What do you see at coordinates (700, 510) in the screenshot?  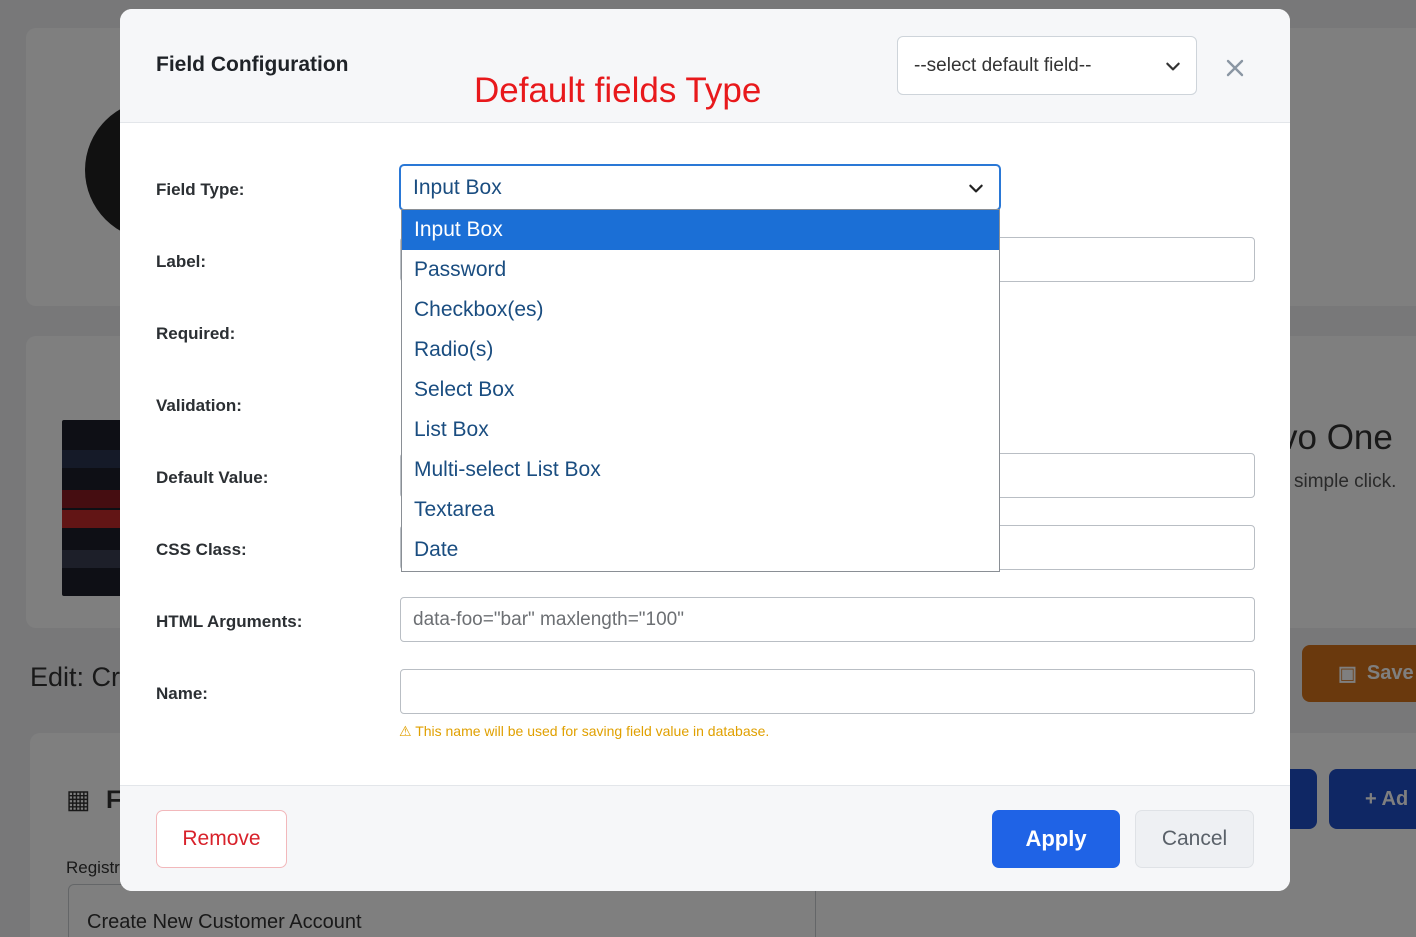 I see `field-type-option-textarea: Textarea` at bounding box center [700, 510].